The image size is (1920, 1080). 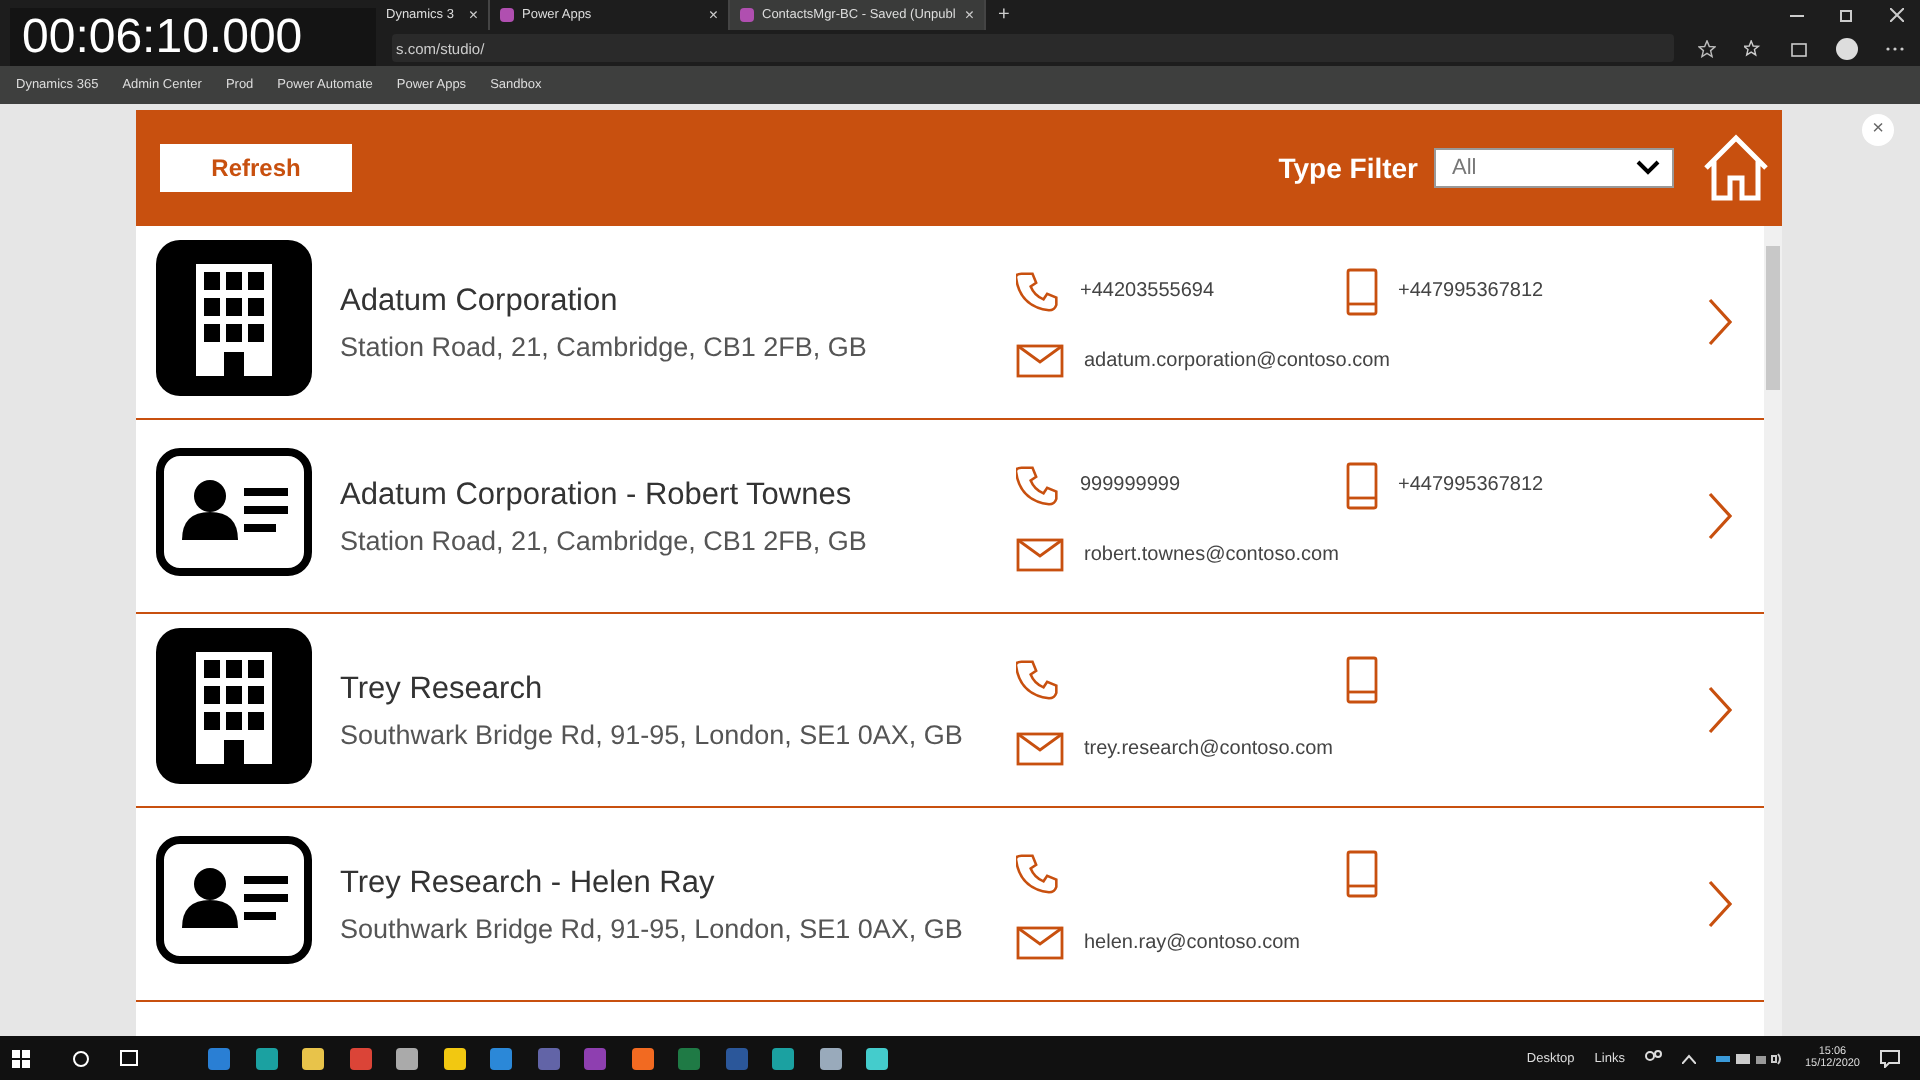 I want to click on phone-number: +44203555694, so click(x=1147, y=291).